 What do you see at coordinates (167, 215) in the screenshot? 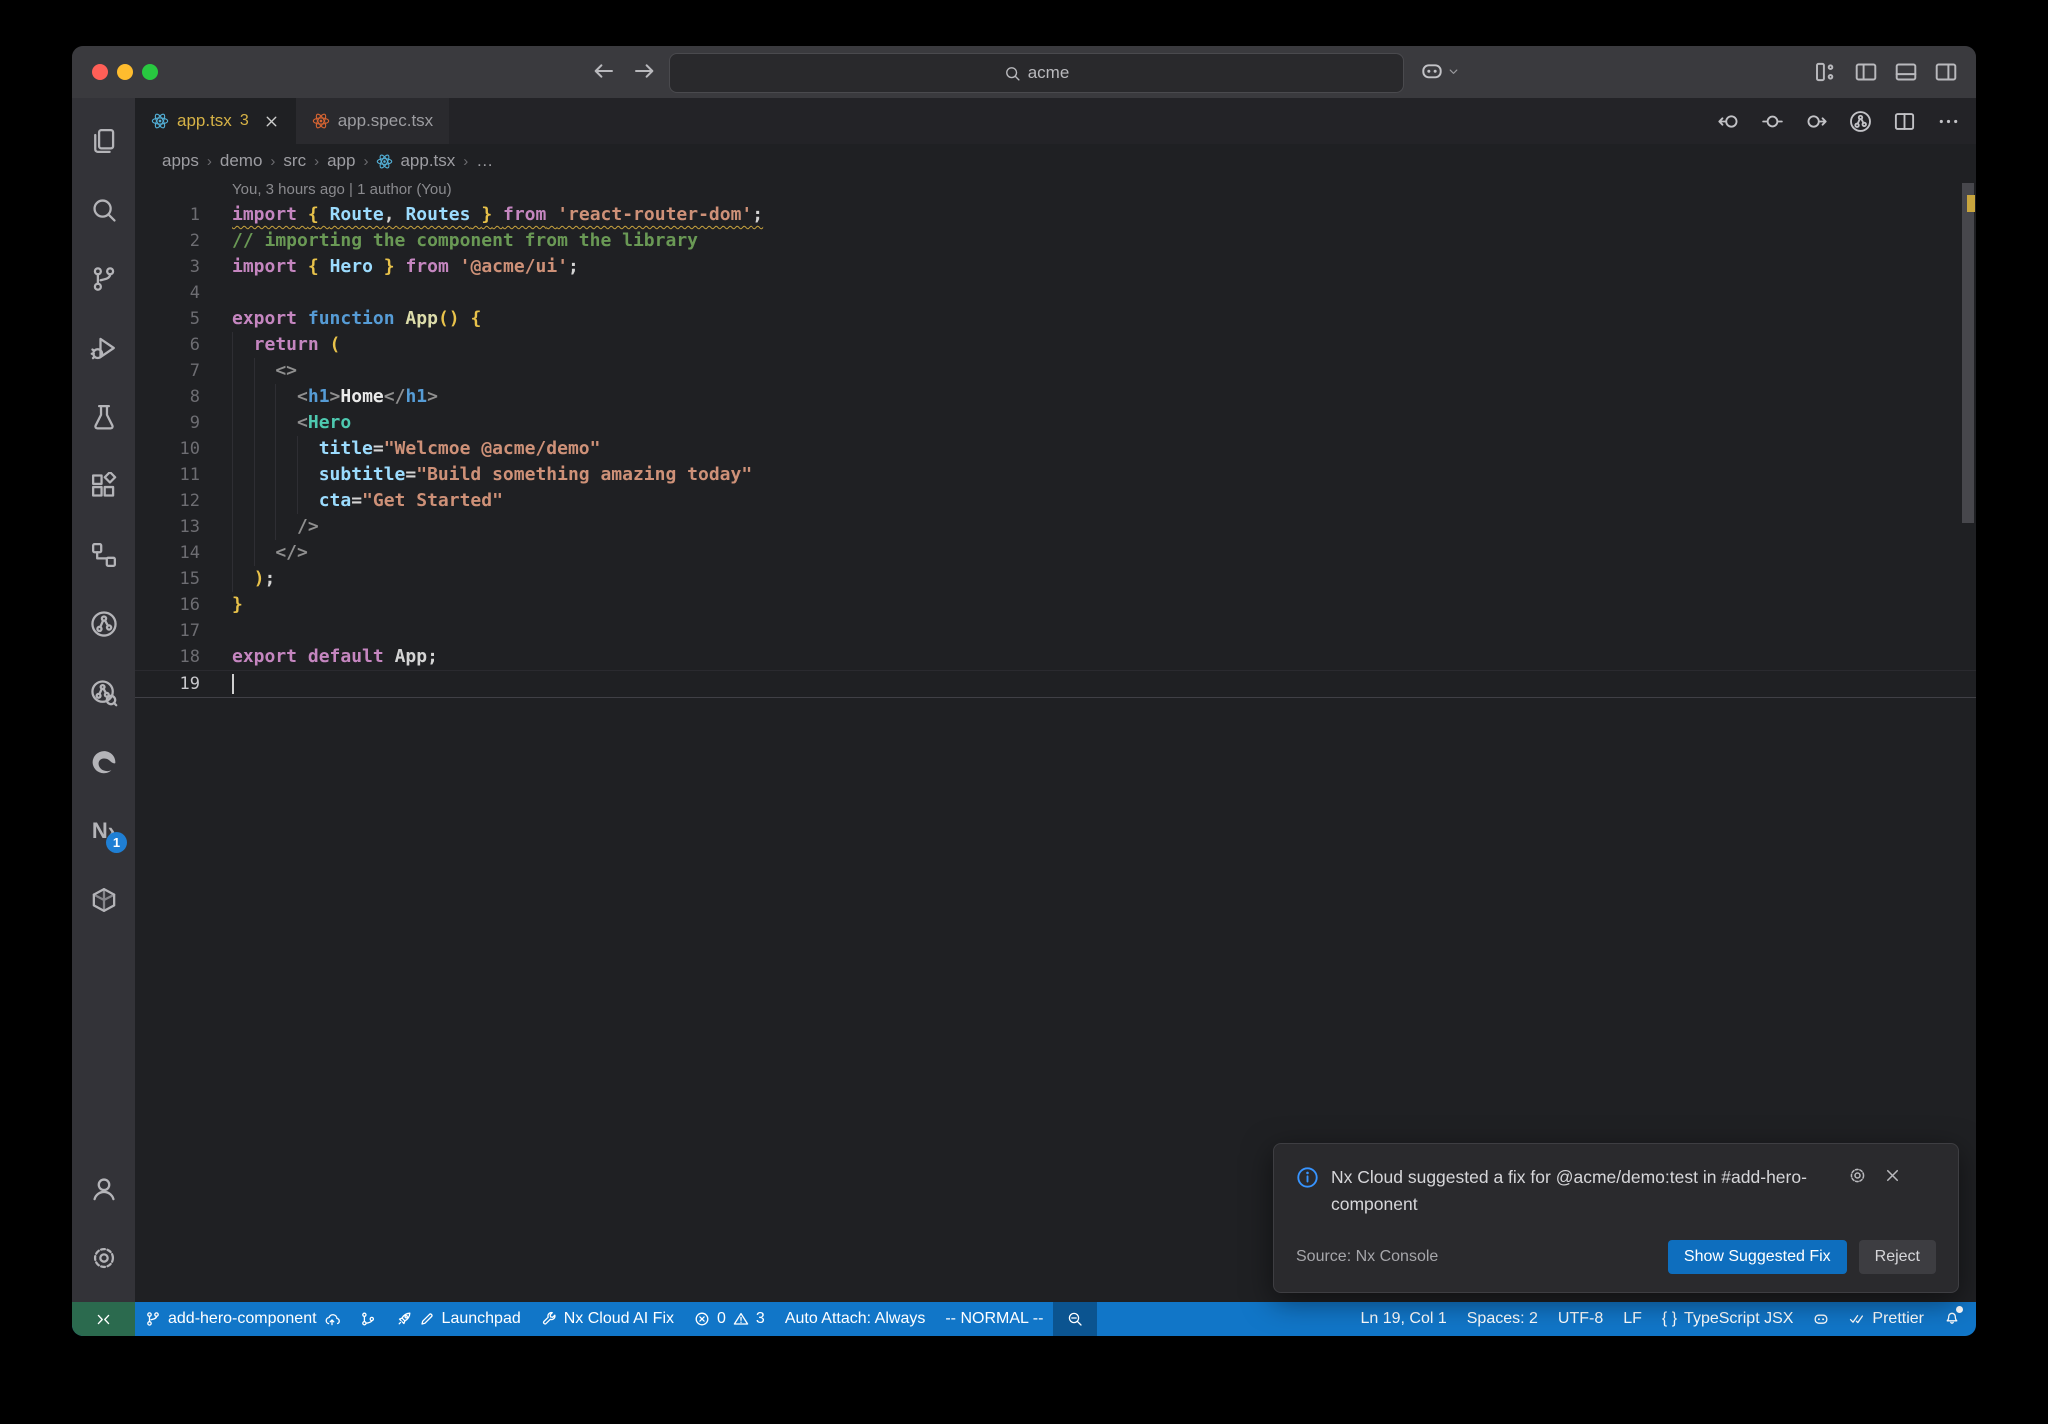
I see `line-number: 1` at bounding box center [167, 215].